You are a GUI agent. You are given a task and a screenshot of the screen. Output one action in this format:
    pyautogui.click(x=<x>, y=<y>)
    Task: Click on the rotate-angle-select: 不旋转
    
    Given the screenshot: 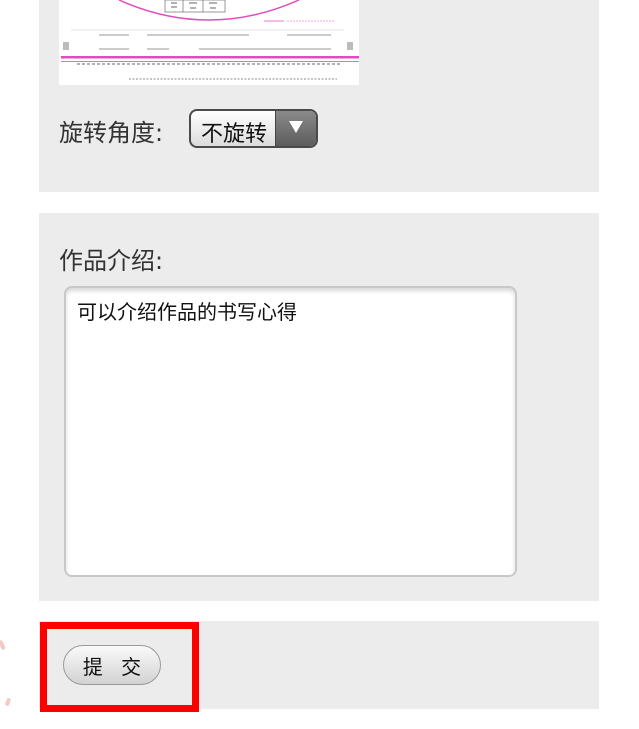 What is the action you would take?
    pyautogui.click(x=253, y=128)
    